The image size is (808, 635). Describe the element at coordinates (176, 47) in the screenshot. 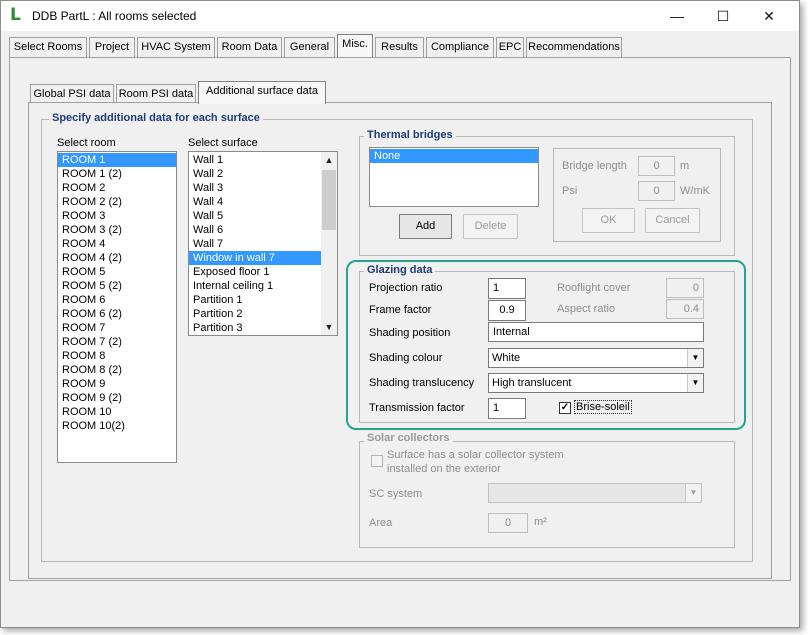

I see `main-tab-hvac-system: HVAC System` at that location.